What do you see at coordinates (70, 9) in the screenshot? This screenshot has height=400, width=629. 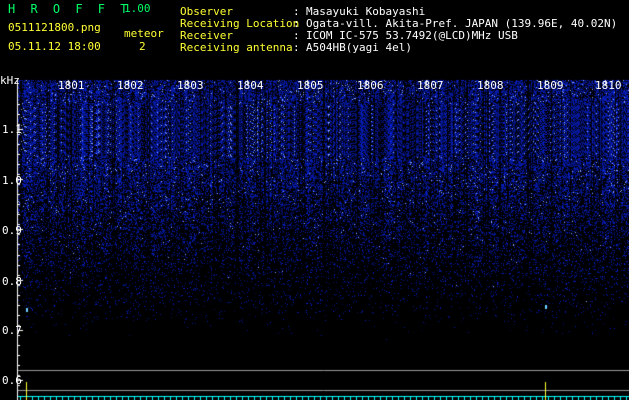 I see `app-title: H R O F F T` at bounding box center [70, 9].